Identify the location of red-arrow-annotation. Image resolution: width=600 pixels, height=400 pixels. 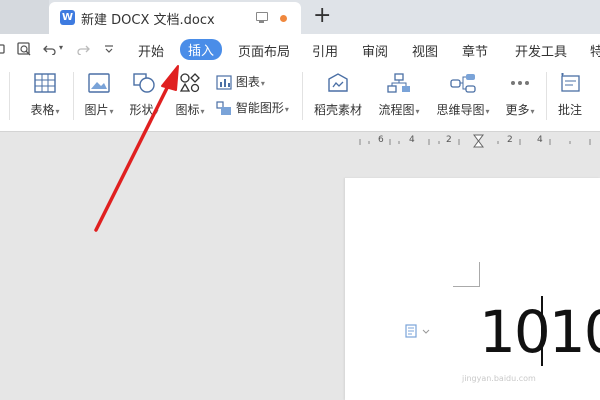
(136, 148).